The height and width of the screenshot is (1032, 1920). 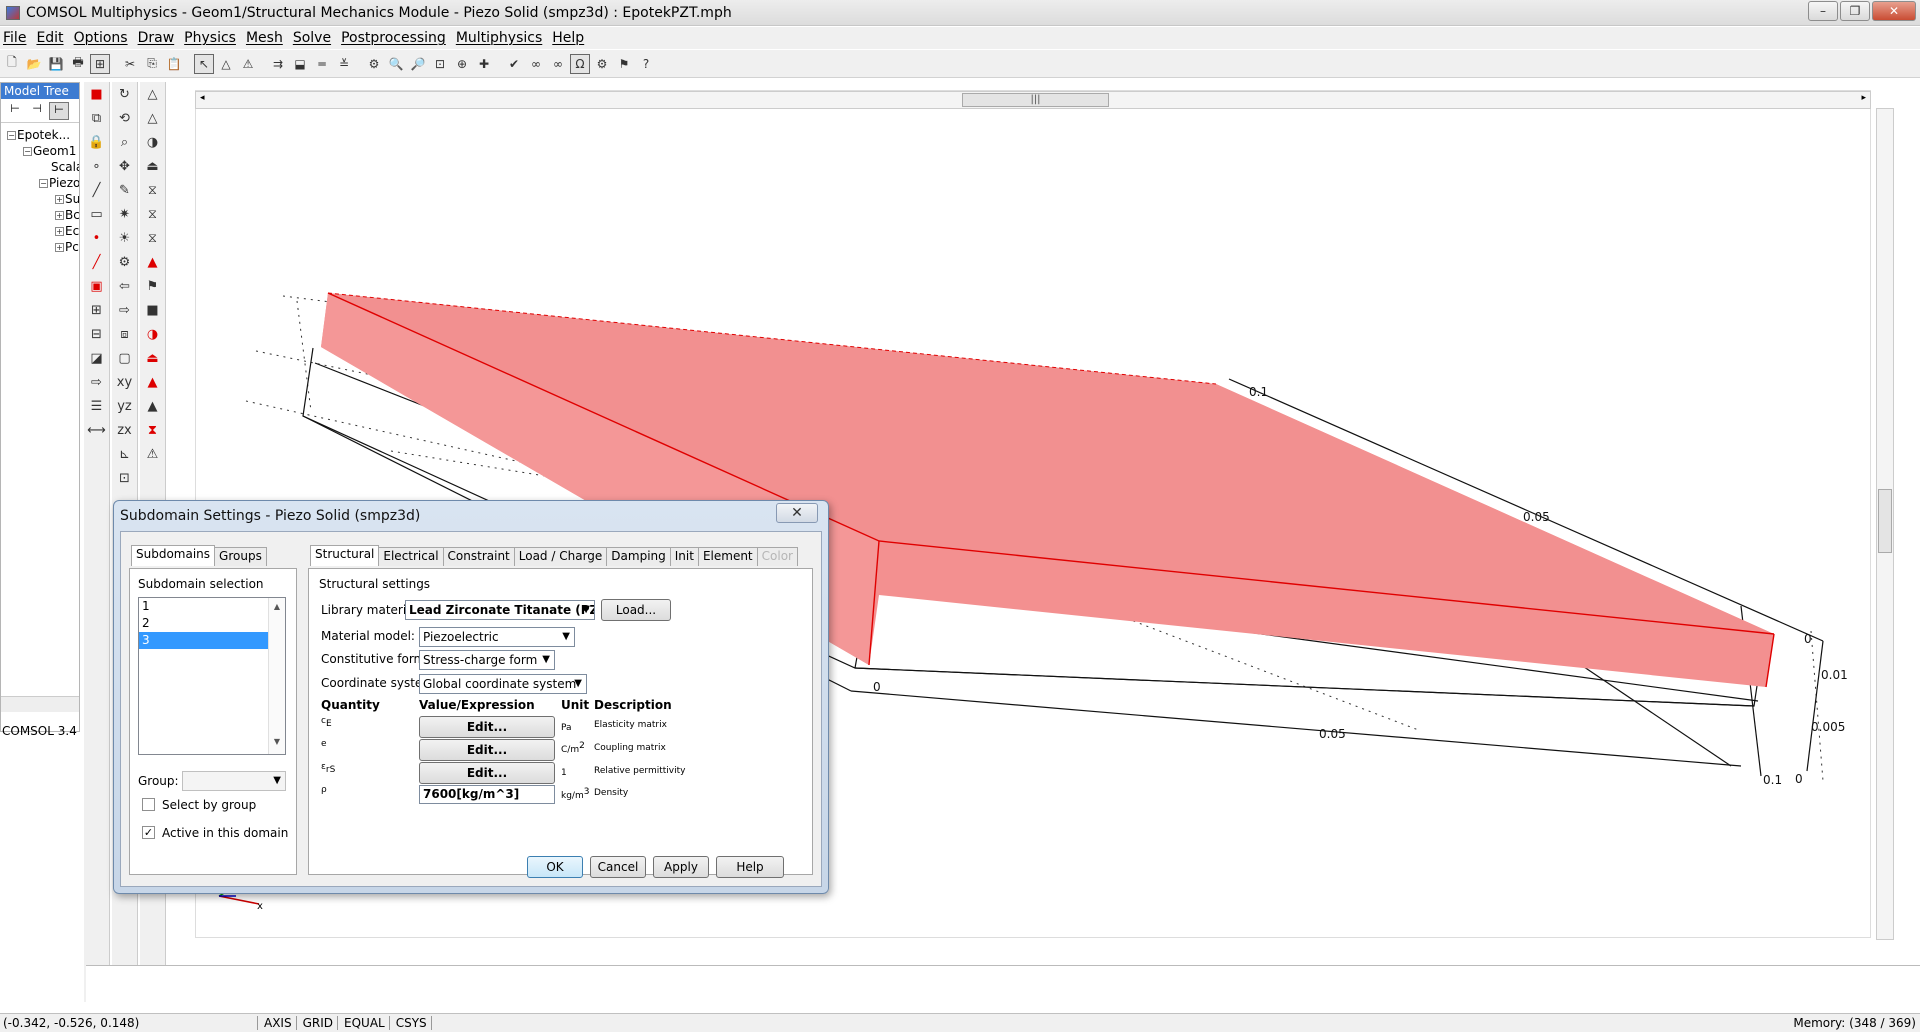 What do you see at coordinates (153, 287) in the screenshot?
I see `flag-icon: ⚑` at bounding box center [153, 287].